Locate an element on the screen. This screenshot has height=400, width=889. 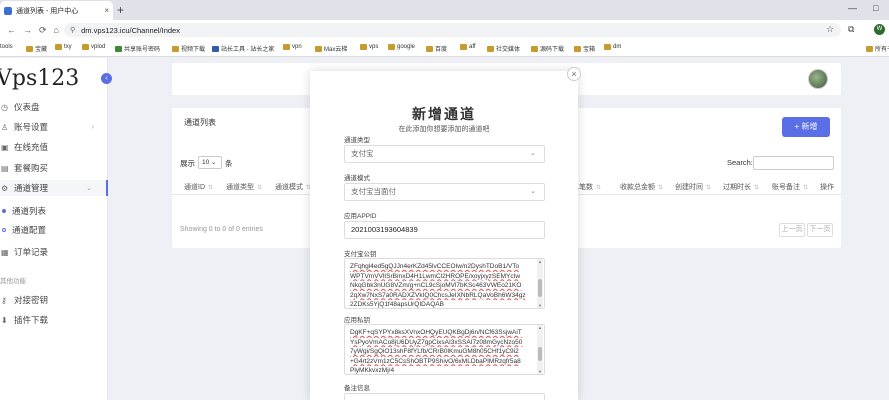
bookmark-item: 视频下载 is located at coordinates (188, 48).